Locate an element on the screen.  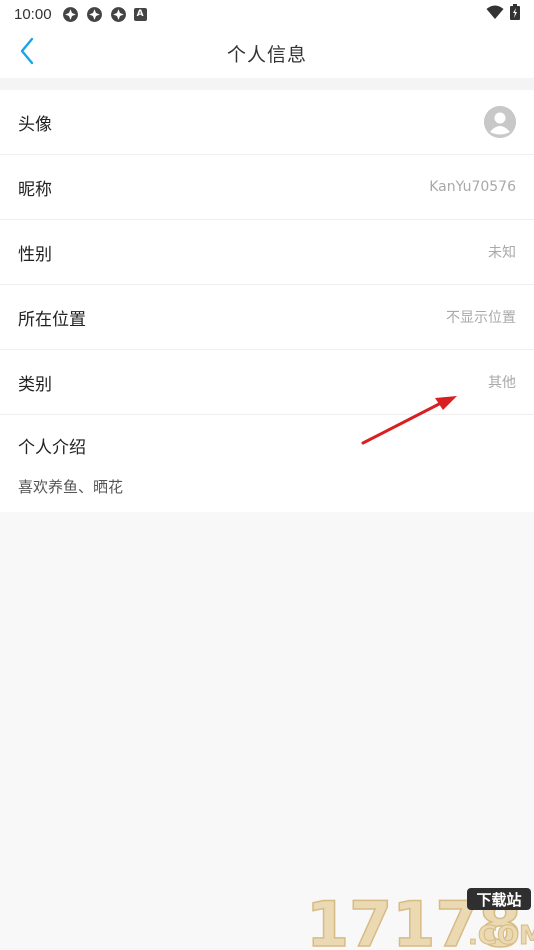
status-right is located at coordinates (503, 14).